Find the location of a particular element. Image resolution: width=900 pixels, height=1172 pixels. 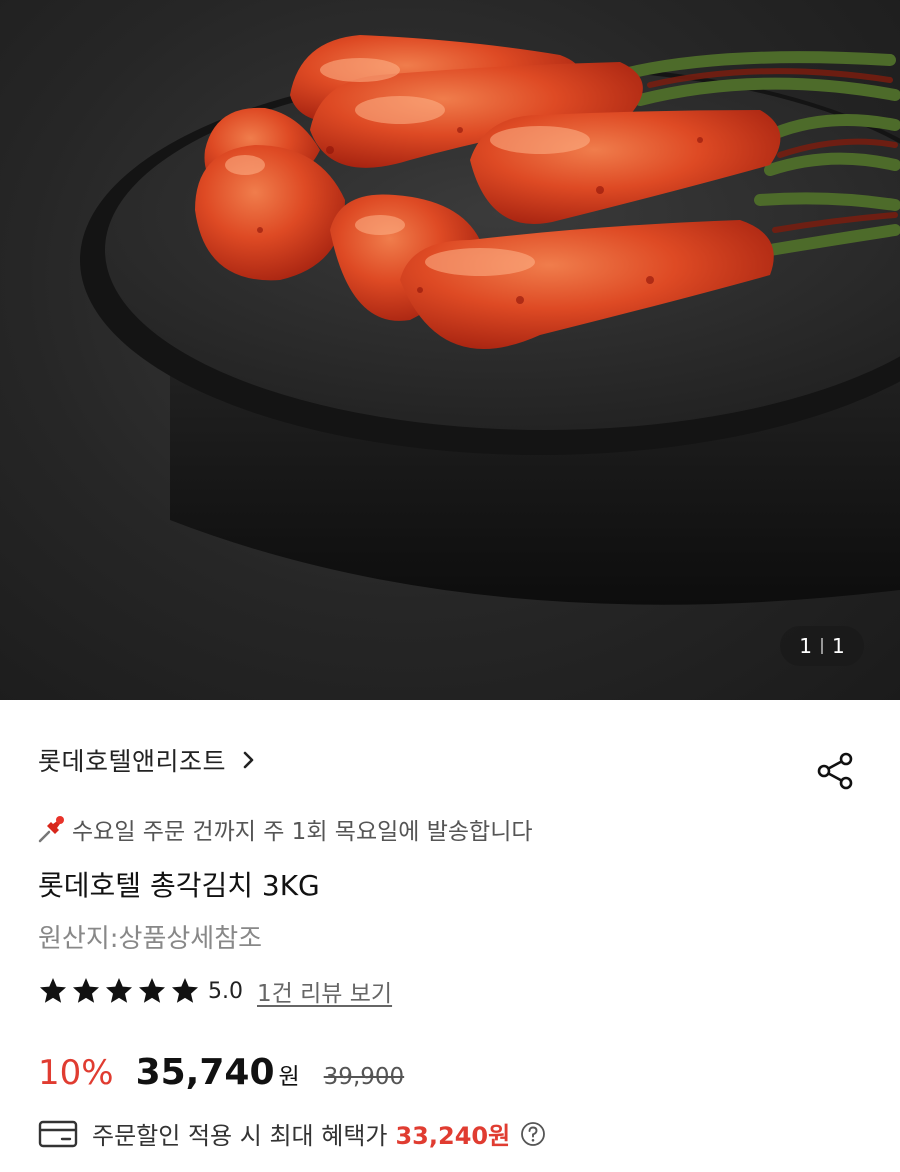

image-counter-total: 1 is located at coordinates (838, 646).